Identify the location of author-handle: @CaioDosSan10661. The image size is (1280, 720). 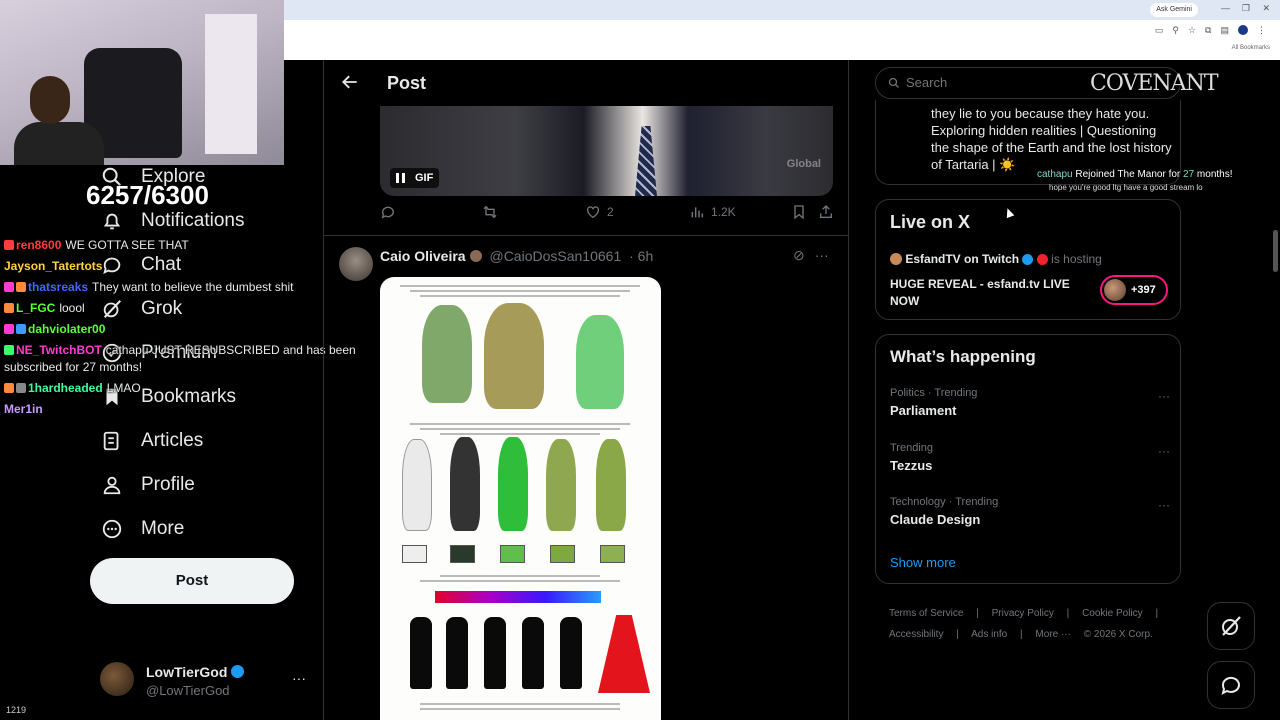
(555, 256).